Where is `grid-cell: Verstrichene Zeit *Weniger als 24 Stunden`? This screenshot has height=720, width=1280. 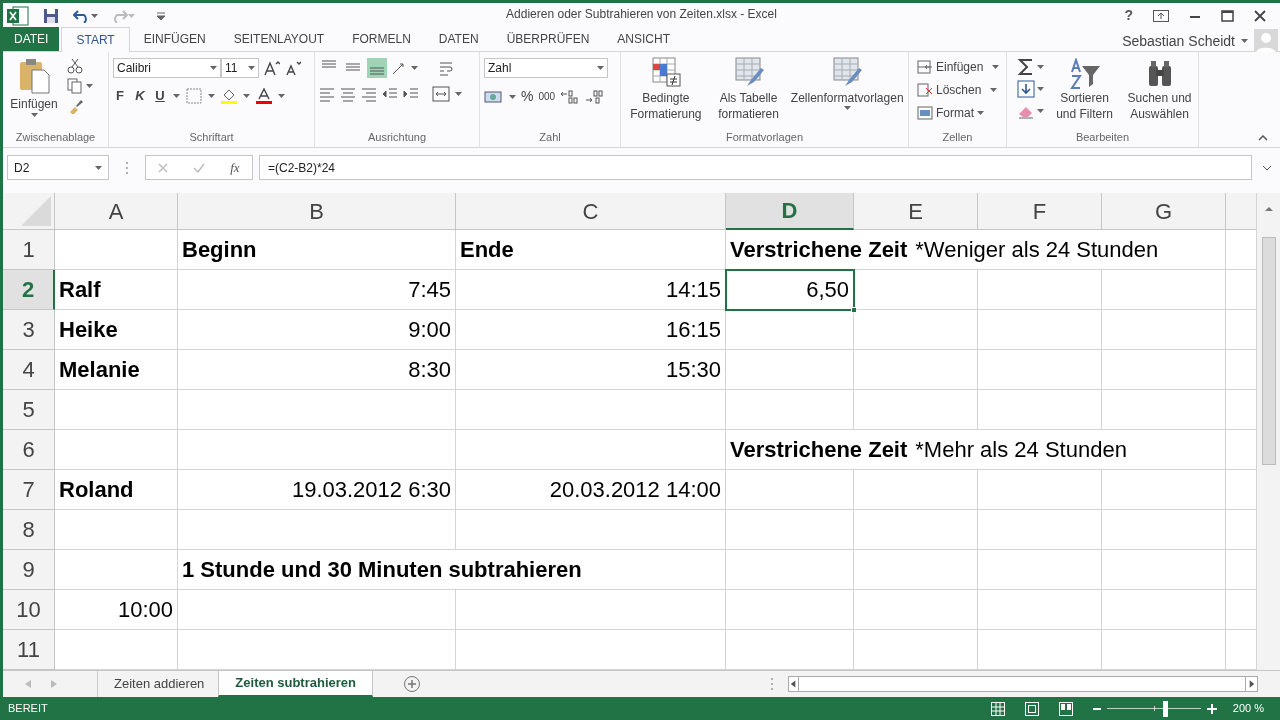
grid-cell: Verstrichene Zeit *Weniger als 24 Stunden is located at coordinates (976, 250).